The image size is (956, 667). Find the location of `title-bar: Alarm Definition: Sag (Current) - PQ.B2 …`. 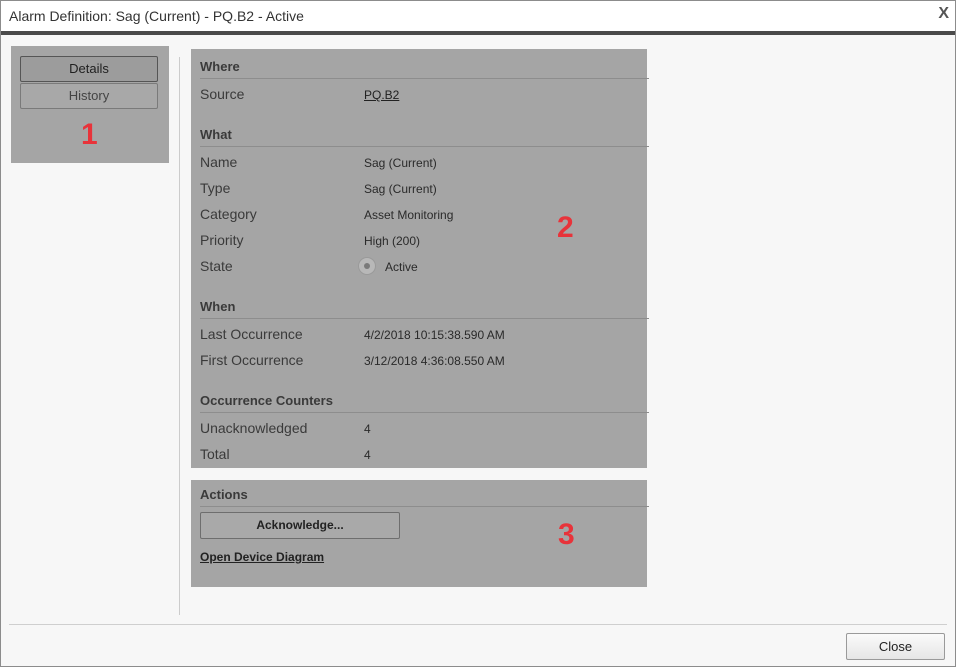

title-bar: Alarm Definition: Sag (Current) - PQ.B2 … is located at coordinates (478, 18).